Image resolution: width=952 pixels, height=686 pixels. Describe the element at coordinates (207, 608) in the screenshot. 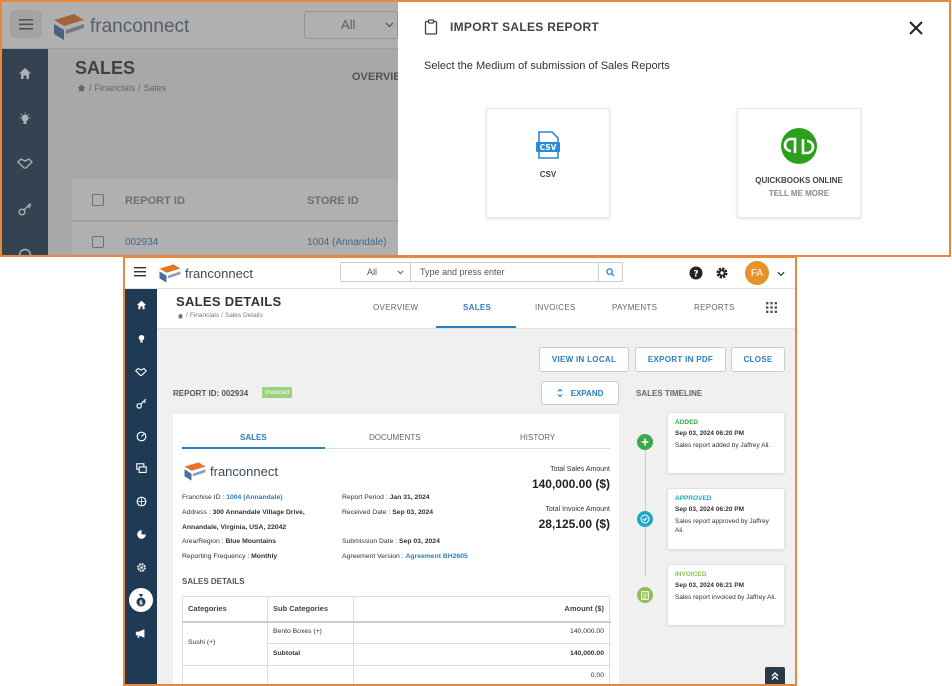

I see `column-header: Categories` at that location.